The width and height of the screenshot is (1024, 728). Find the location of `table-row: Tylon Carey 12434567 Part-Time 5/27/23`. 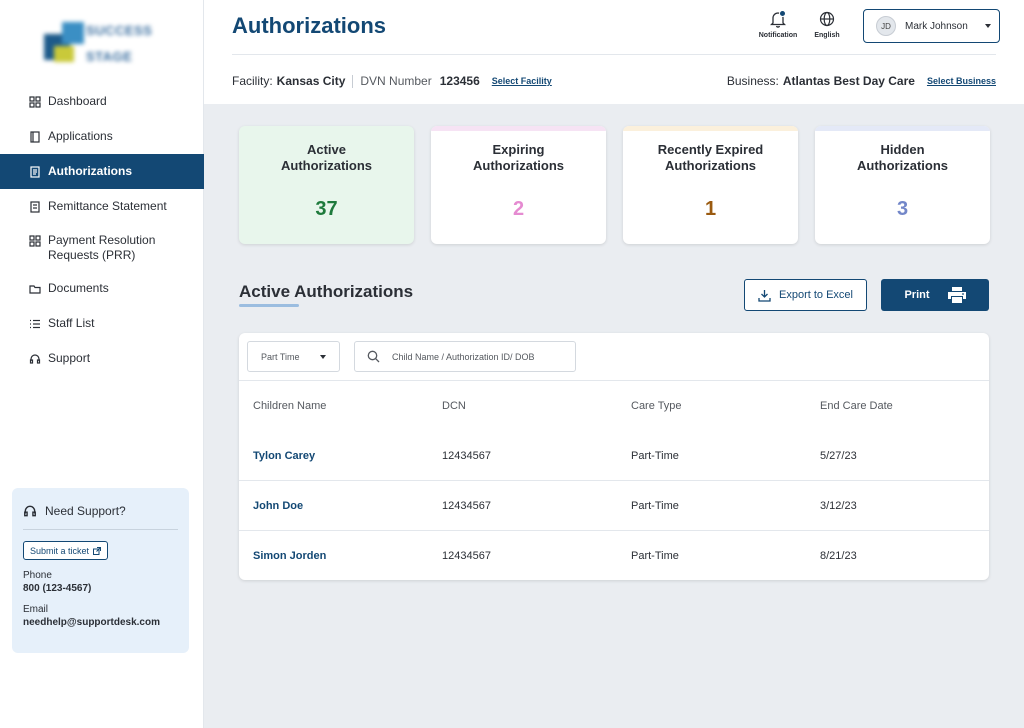

table-row: Tylon Carey 12434567 Part-Time 5/27/23 is located at coordinates (614, 456).